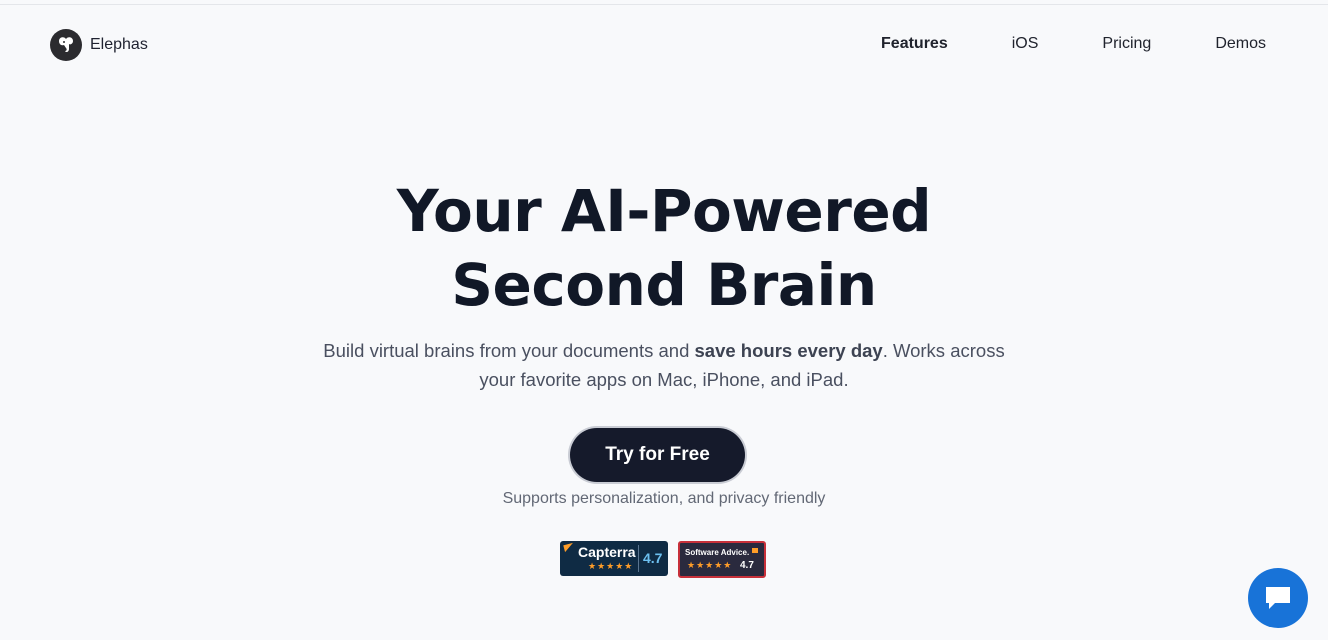  Describe the element at coordinates (664, 4) in the screenshot. I see `top-divider` at that location.